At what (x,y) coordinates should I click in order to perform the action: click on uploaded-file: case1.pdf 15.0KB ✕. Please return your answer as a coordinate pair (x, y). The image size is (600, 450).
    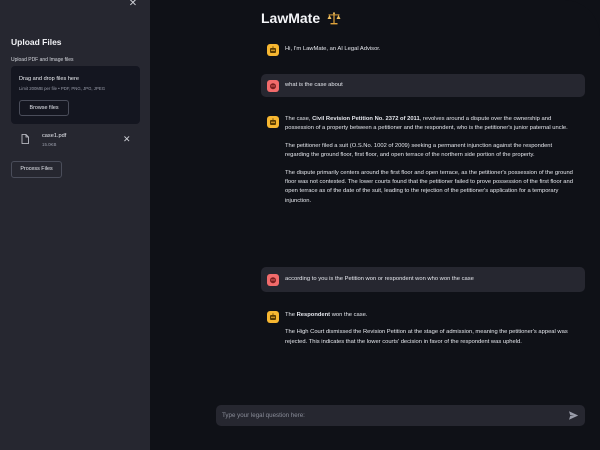
    Looking at the image, I should click on (75, 141).